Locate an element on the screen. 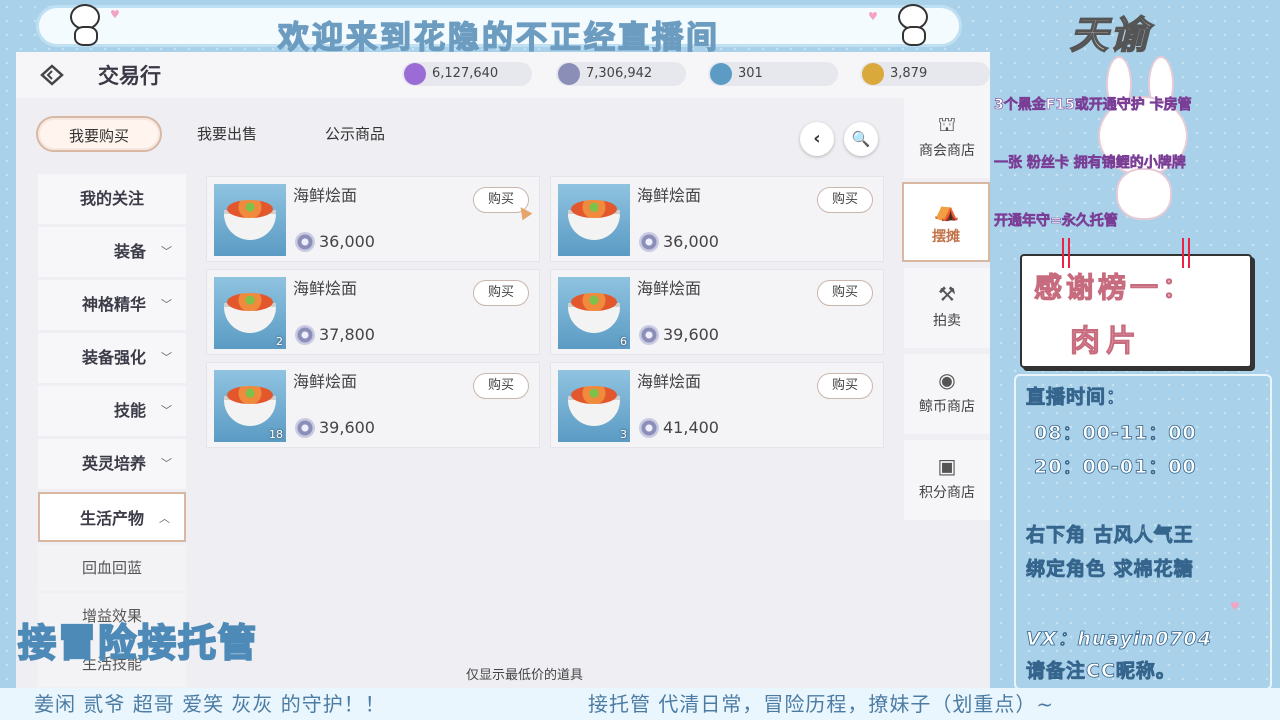 This screenshot has height=720, width=1280. ticker-right: 接托管 代清日常，冒险历程，撩妹子（划重点）~ is located at coordinates (821, 704).